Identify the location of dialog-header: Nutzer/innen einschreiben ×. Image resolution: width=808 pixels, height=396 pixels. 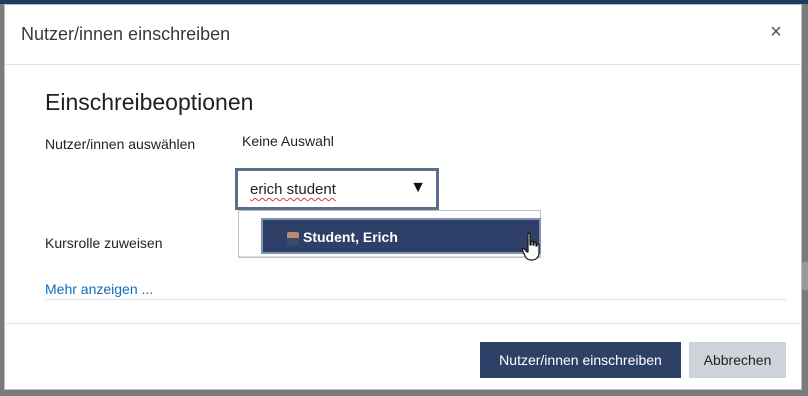
(403, 35).